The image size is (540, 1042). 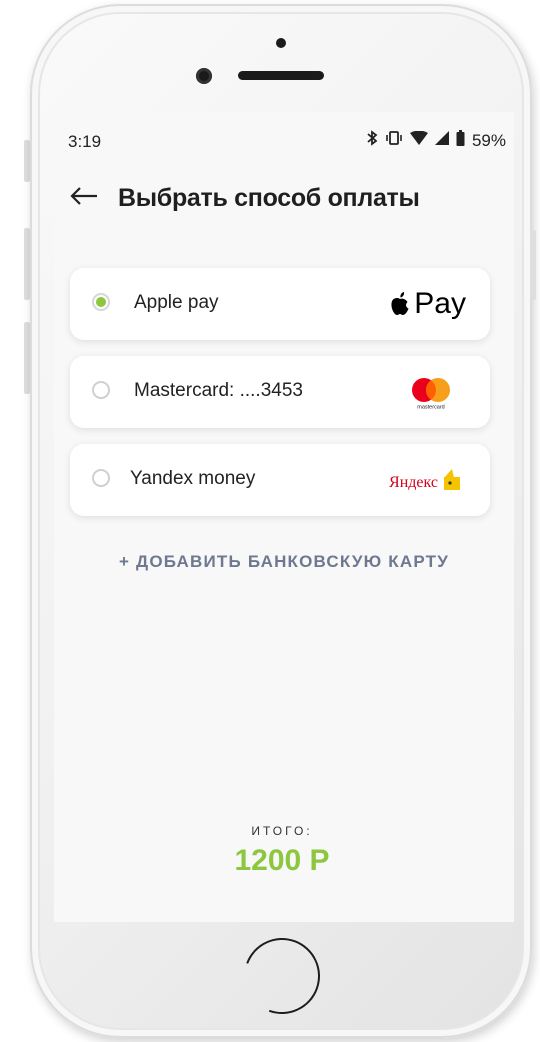 What do you see at coordinates (204, 76) in the screenshot?
I see `front-camera` at bounding box center [204, 76].